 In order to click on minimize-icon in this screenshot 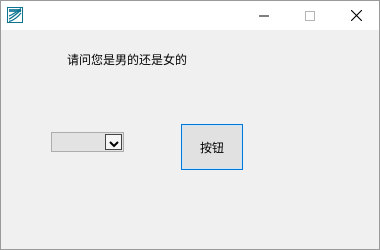, I will do `click(264, 15)`.